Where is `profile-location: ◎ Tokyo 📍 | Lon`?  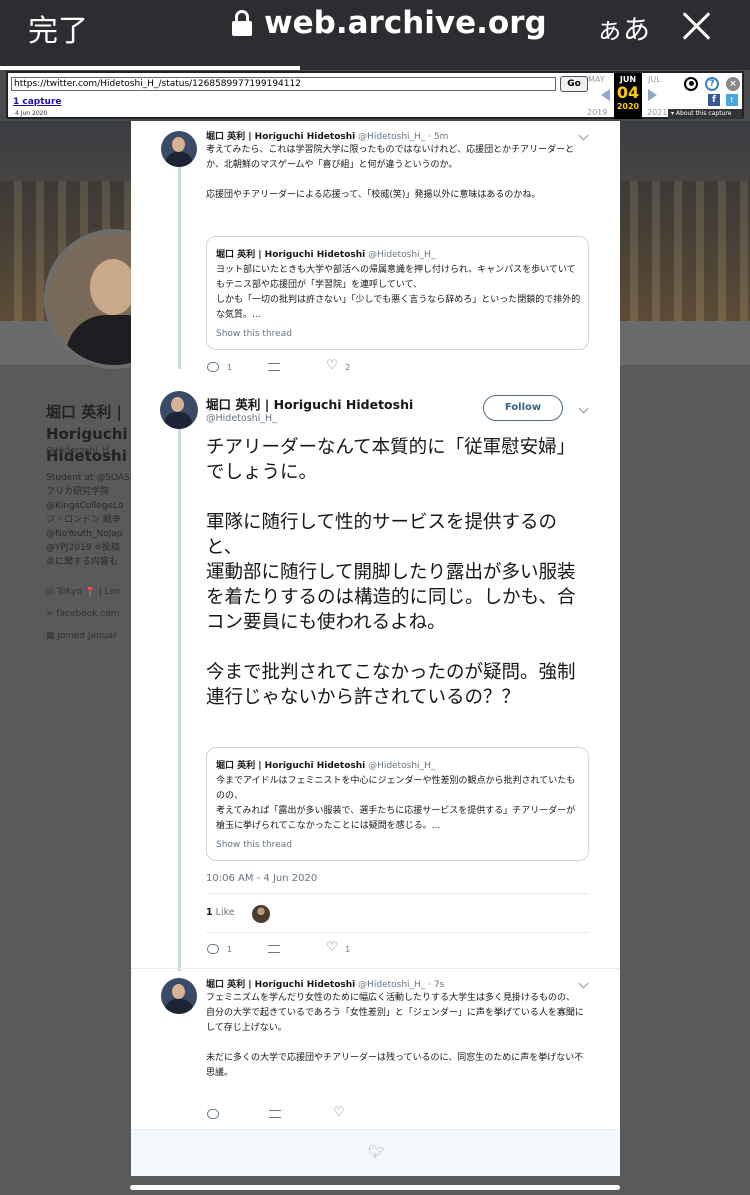 profile-location: ◎ Tokyo 📍 | Lon is located at coordinates (83, 592).